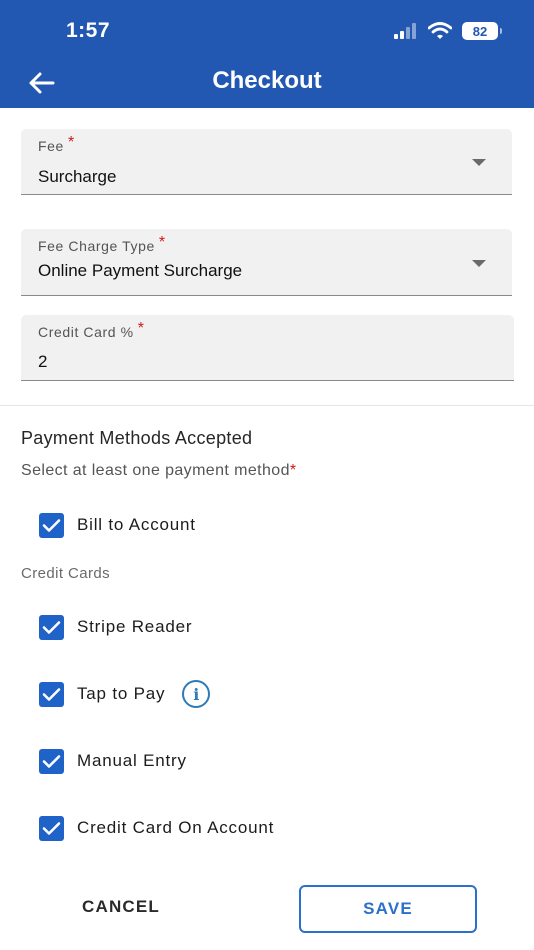 The height and width of the screenshot is (950, 534). I want to click on stripe-reader-checkbox: Stripe Reader, so click(116, 627).